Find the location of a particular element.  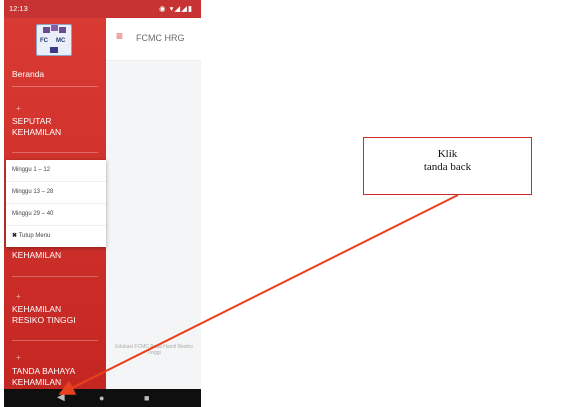

annotation-callout: Klik tanda back is located at coordinates (447, 166).